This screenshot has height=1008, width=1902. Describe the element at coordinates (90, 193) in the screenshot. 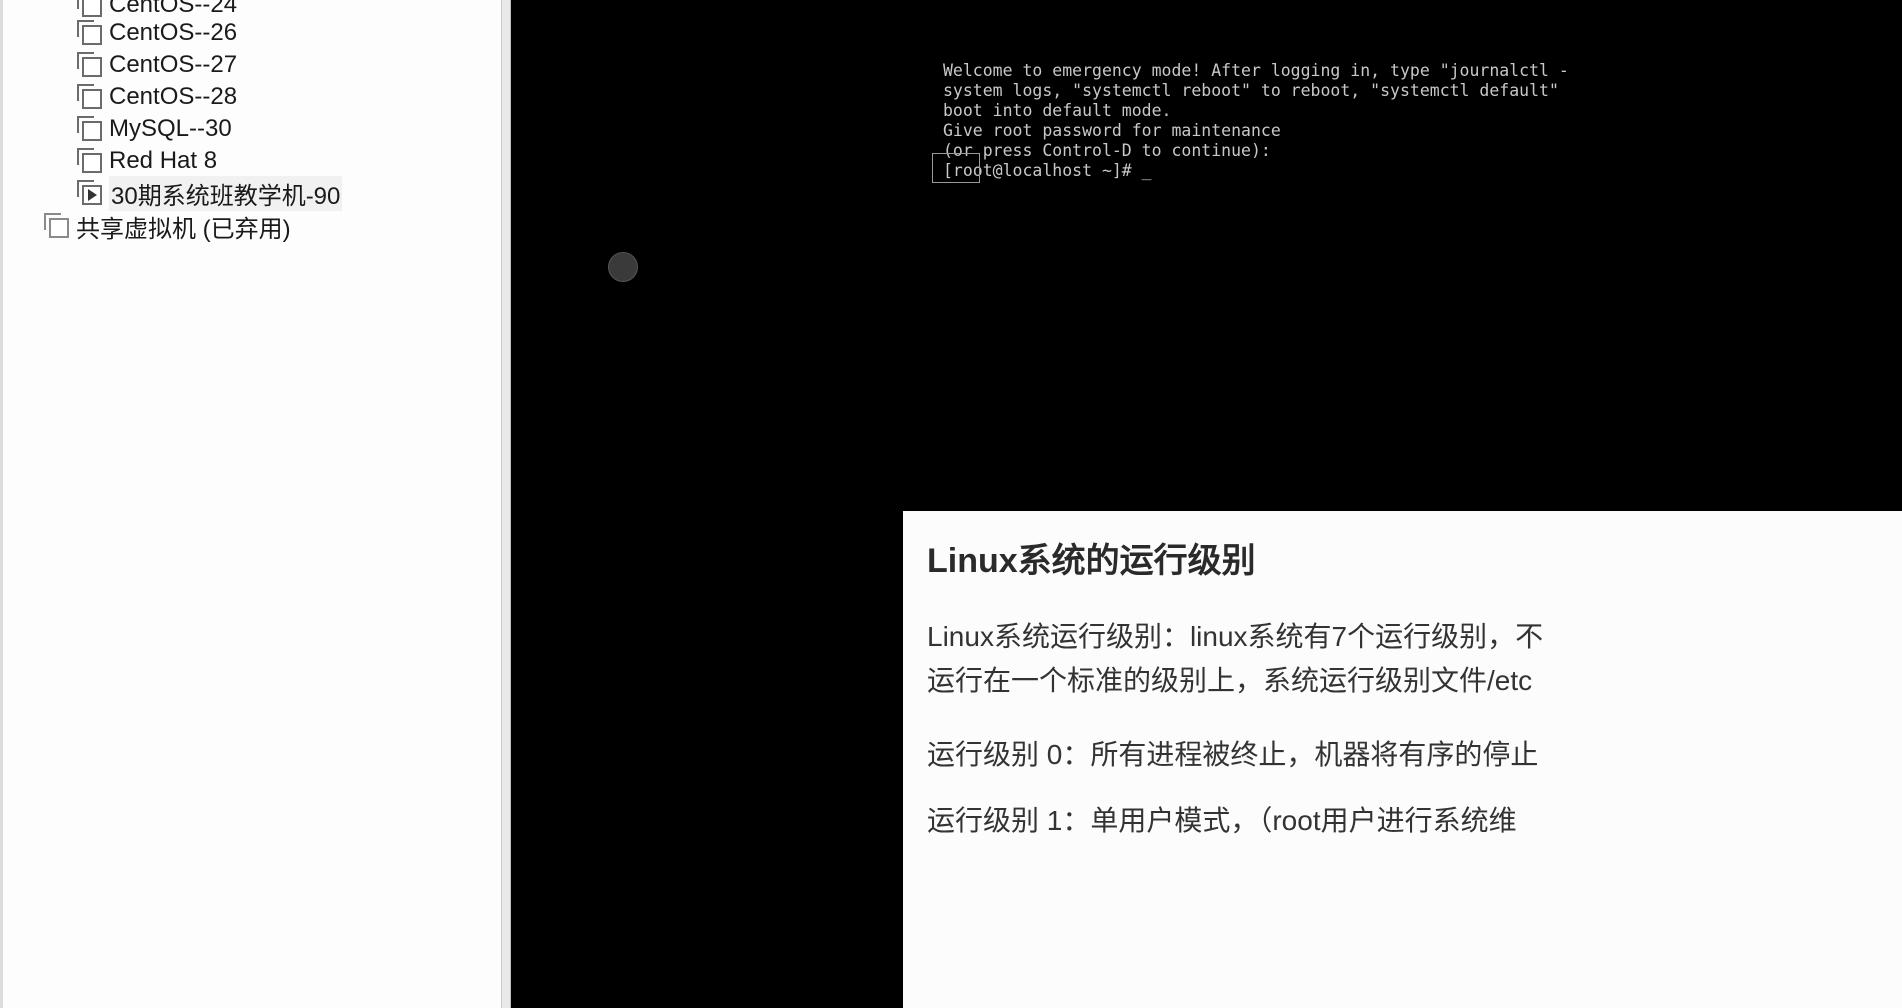

I see `running-vm-icon` at that location.